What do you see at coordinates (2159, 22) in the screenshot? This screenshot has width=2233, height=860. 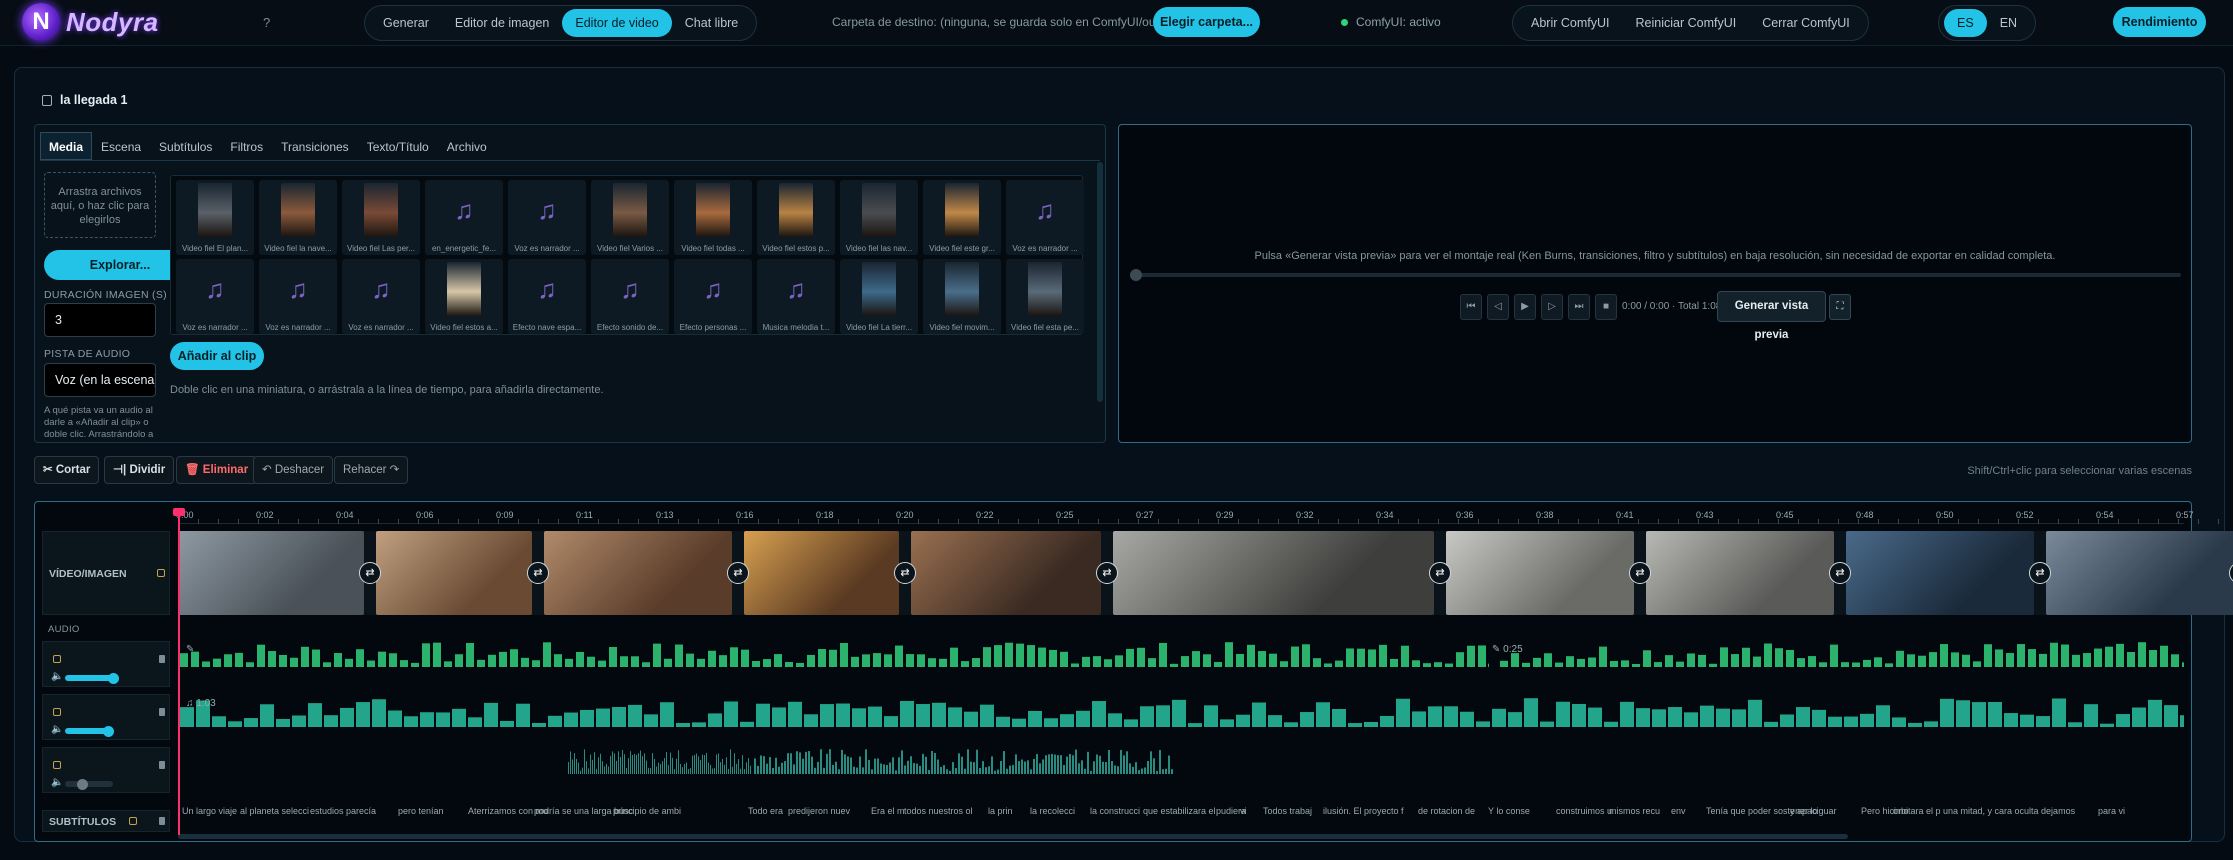 I see `performance-button: Rendimiento` at bounding box center [2159, 22].